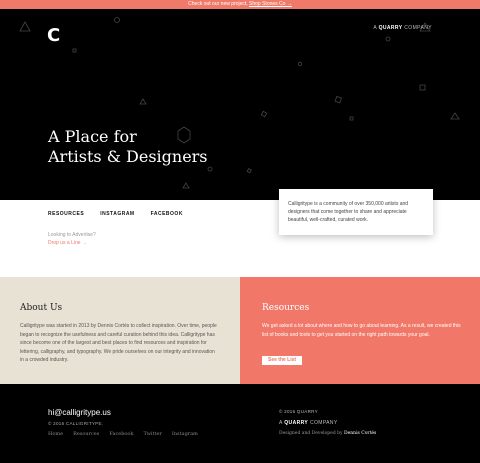  What do you see at coordinates (67, 243) in the screenshot?
I see `advertise-link: Drop us a Line →` at bounding box center [67, 243].